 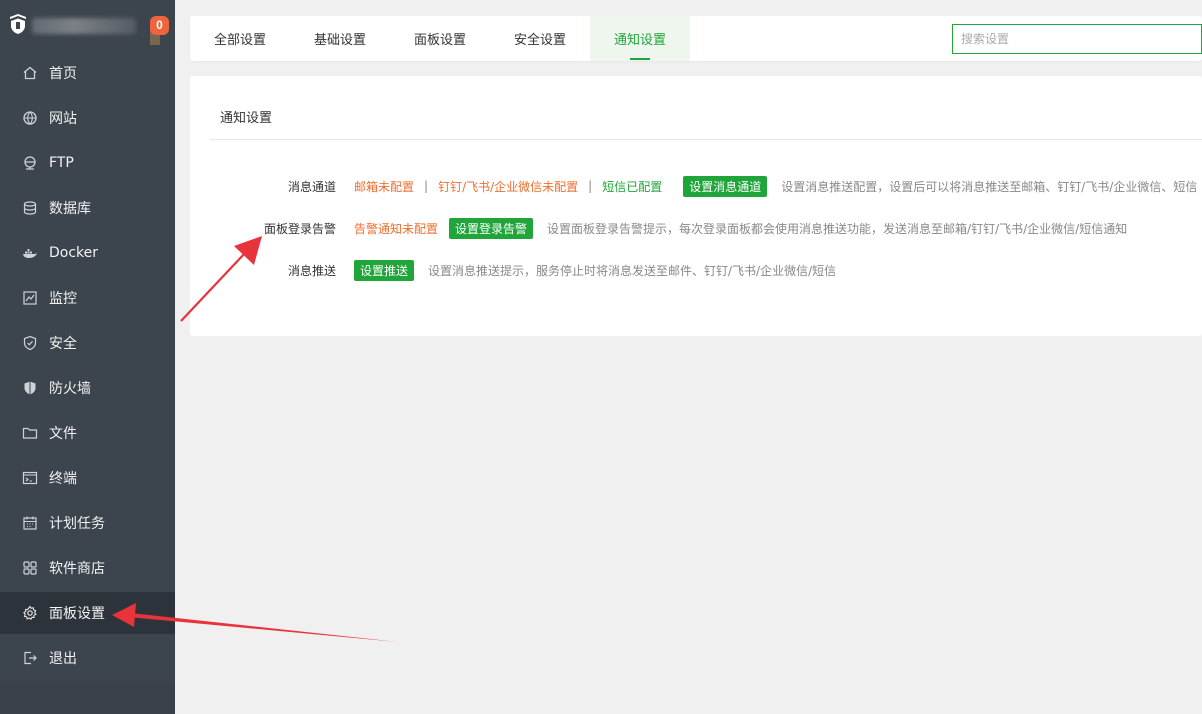 What do you see at coordinates (30, 343) in the screenshot?
I see `shield-check-icon` at bounding box center [30, 343].